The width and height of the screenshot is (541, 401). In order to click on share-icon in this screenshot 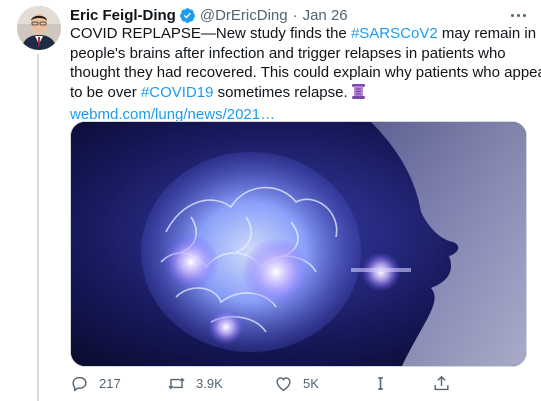, I will do `click(441, 383)`.